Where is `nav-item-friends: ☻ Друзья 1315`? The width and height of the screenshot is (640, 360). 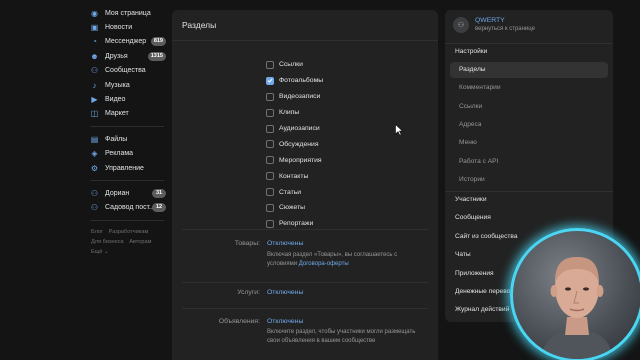
nav-item-friends: ☻ Друзья 1315 is located at coordinates (127, 56).